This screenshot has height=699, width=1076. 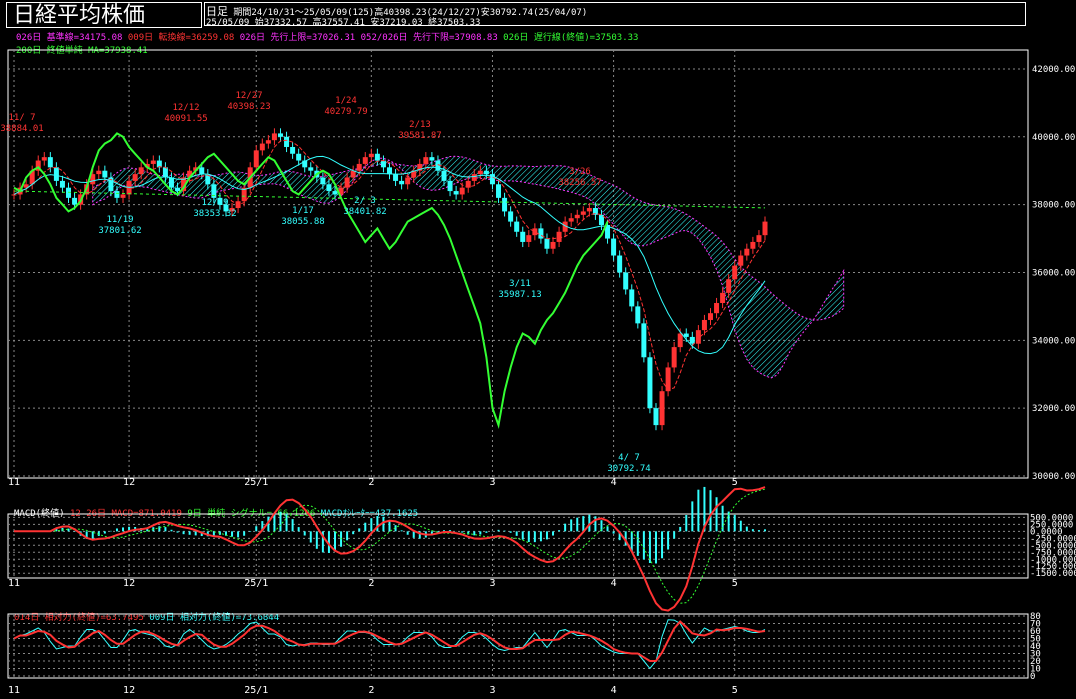 I want to click on price-label-value: 40279.79, so click(x=345, y=112).